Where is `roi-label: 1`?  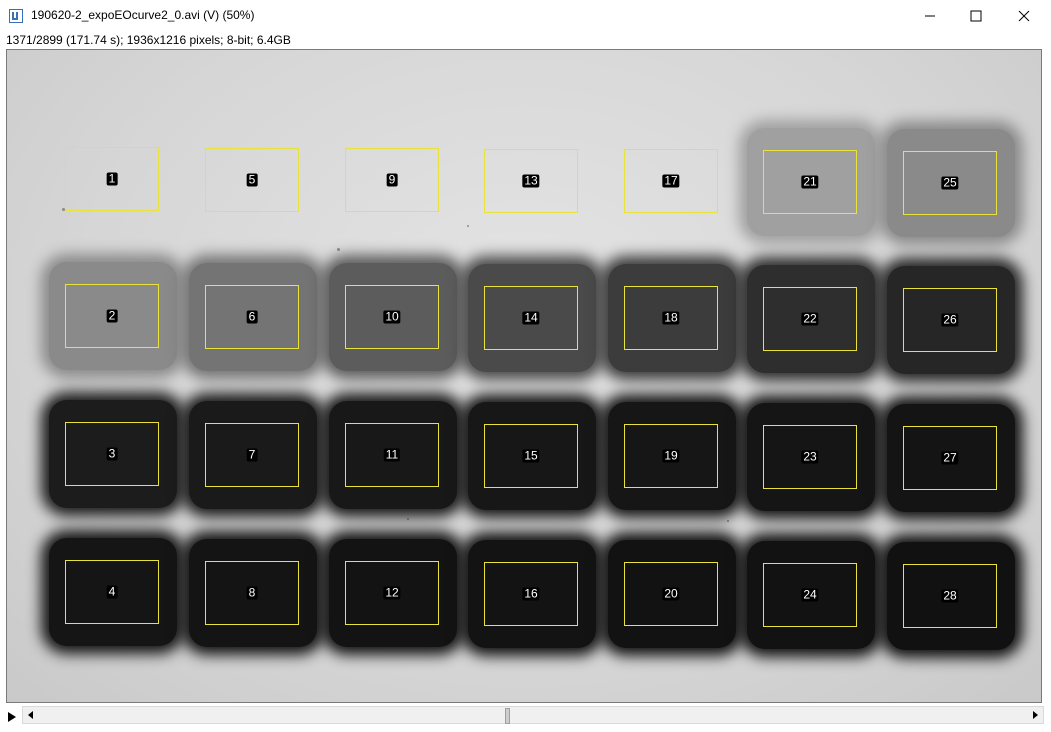 roi-label: 1 is located at coordinates (112, 178).